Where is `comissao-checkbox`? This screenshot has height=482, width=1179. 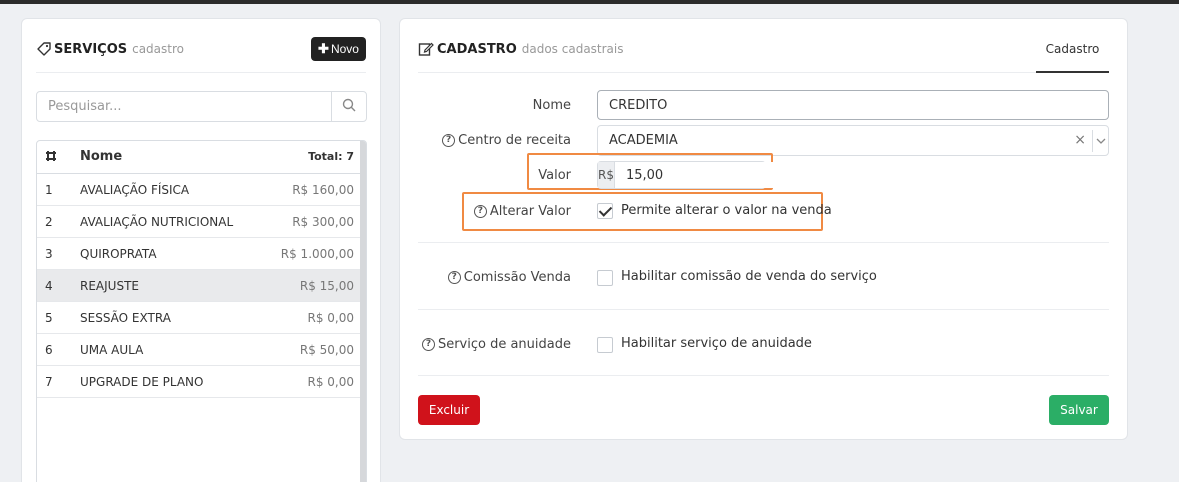
comissao-checkbox is located at coordinates (605, 278).